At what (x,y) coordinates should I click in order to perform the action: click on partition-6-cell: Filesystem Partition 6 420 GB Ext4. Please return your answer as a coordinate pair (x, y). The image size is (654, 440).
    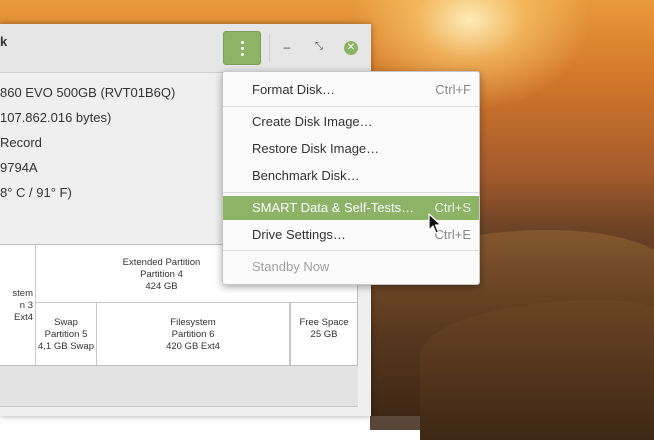
    Looking at the image, I should click on (193, 334).